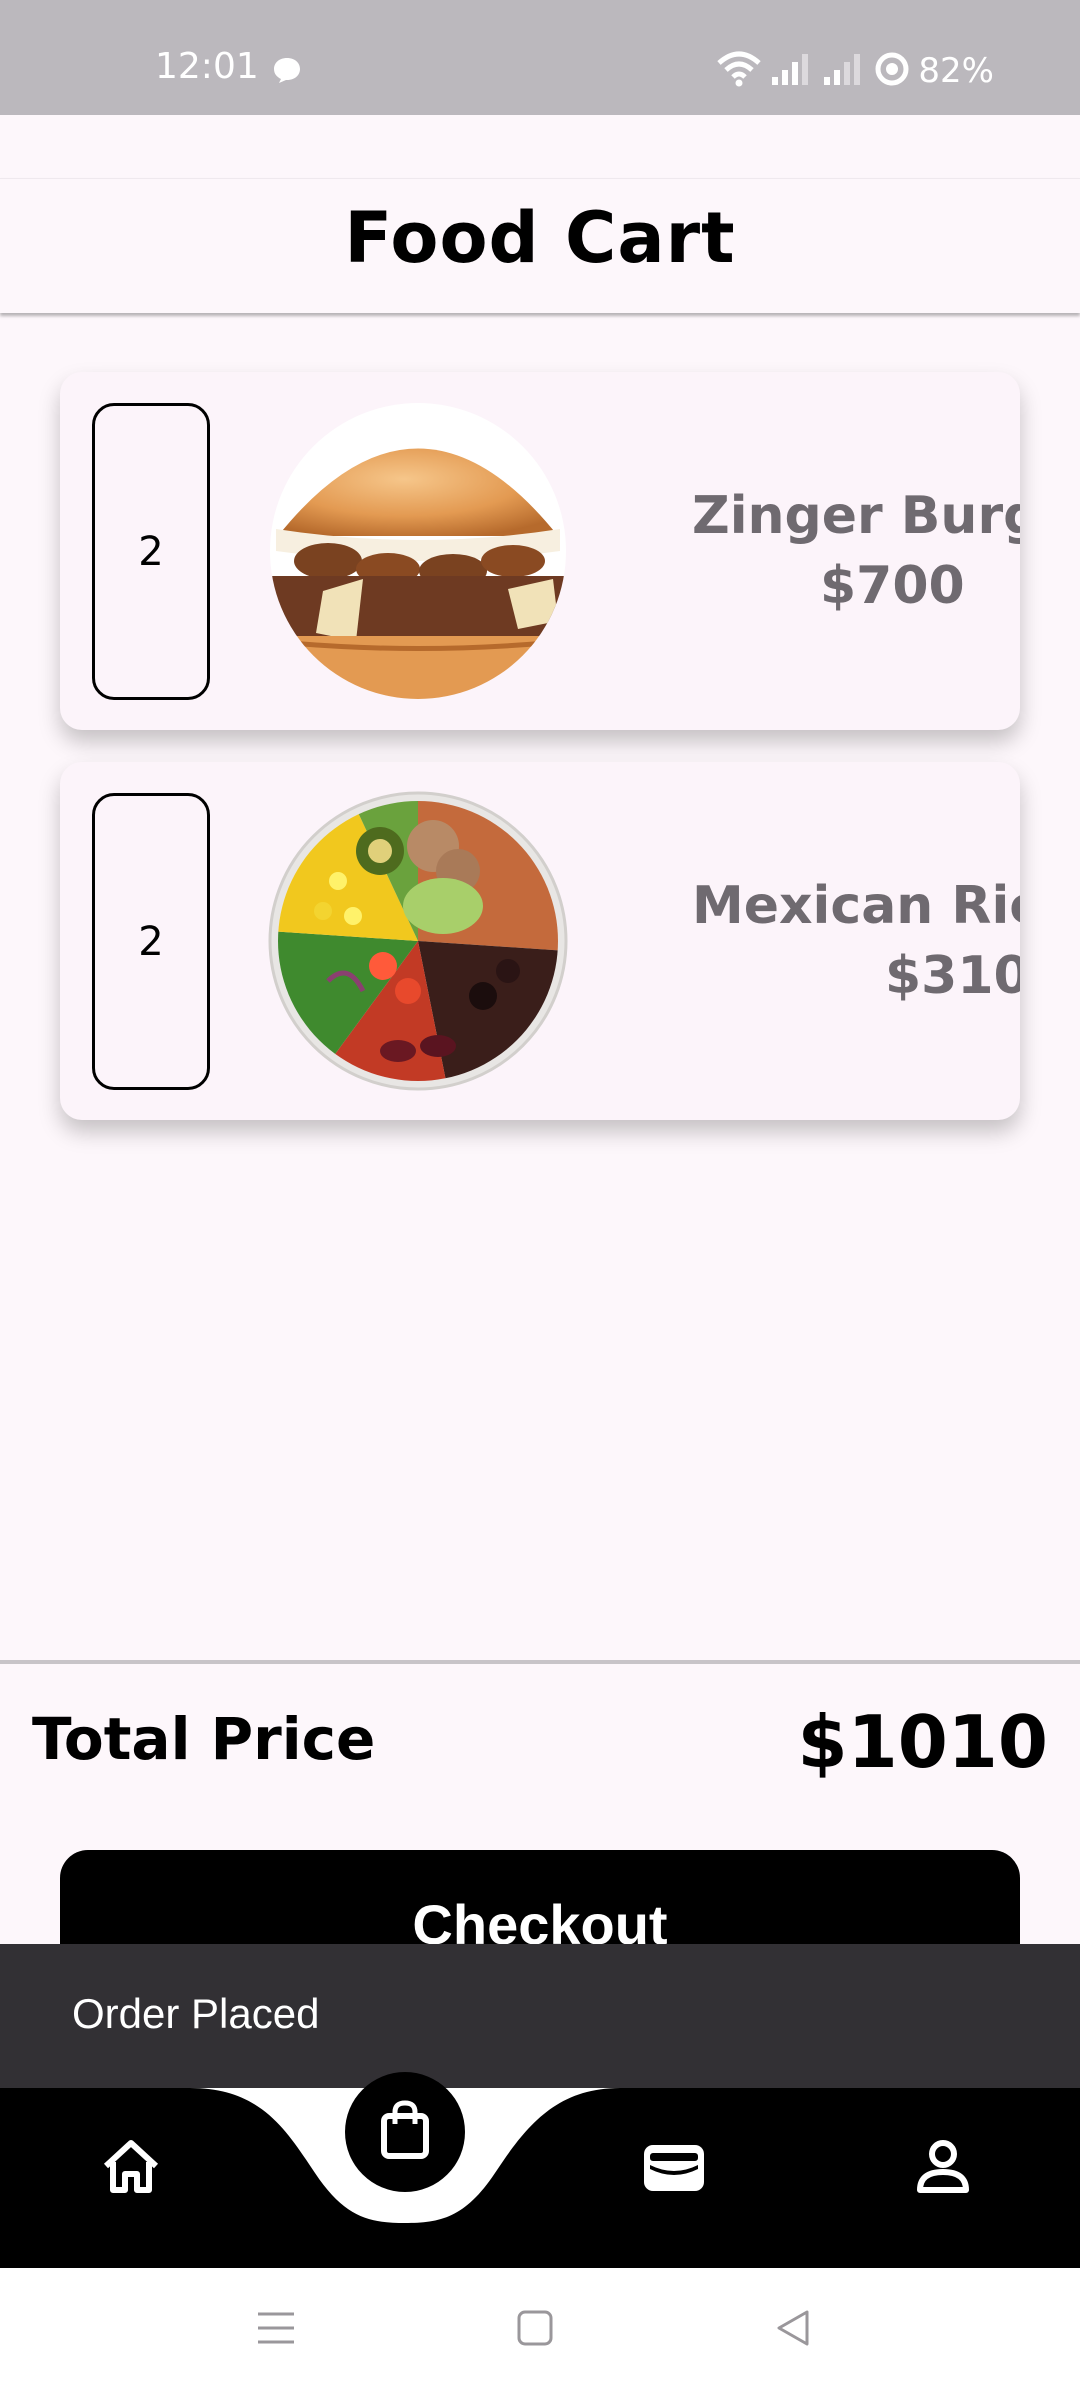  Describe the element at coordinates (856, 906) in the screenshot. I see `food-name: Mexican Rice Bowl` at that location.